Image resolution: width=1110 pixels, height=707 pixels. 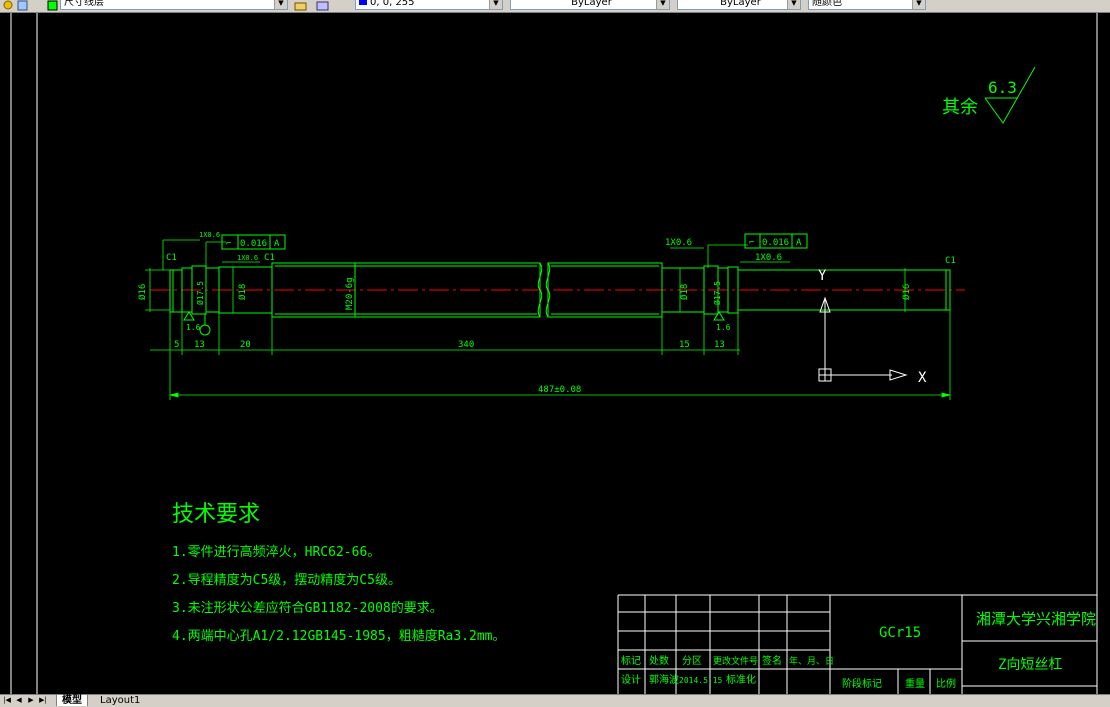 What do you see at coordinates (862, 683) in the screenshot?
I see `stage-label: 阶段标记` at bounding box center [862, 683].